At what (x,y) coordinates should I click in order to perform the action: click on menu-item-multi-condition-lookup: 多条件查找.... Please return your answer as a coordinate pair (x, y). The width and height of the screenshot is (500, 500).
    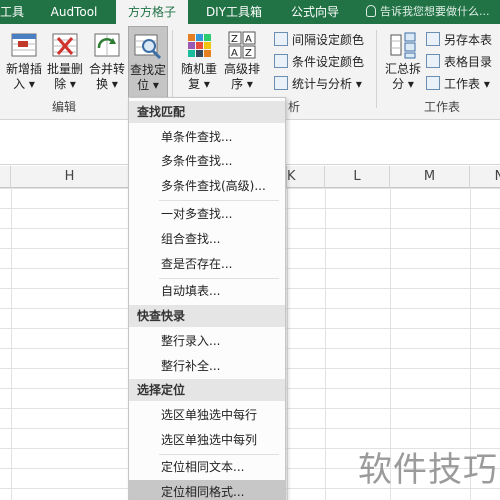
    Looking at the image, I should click on (207, 161).